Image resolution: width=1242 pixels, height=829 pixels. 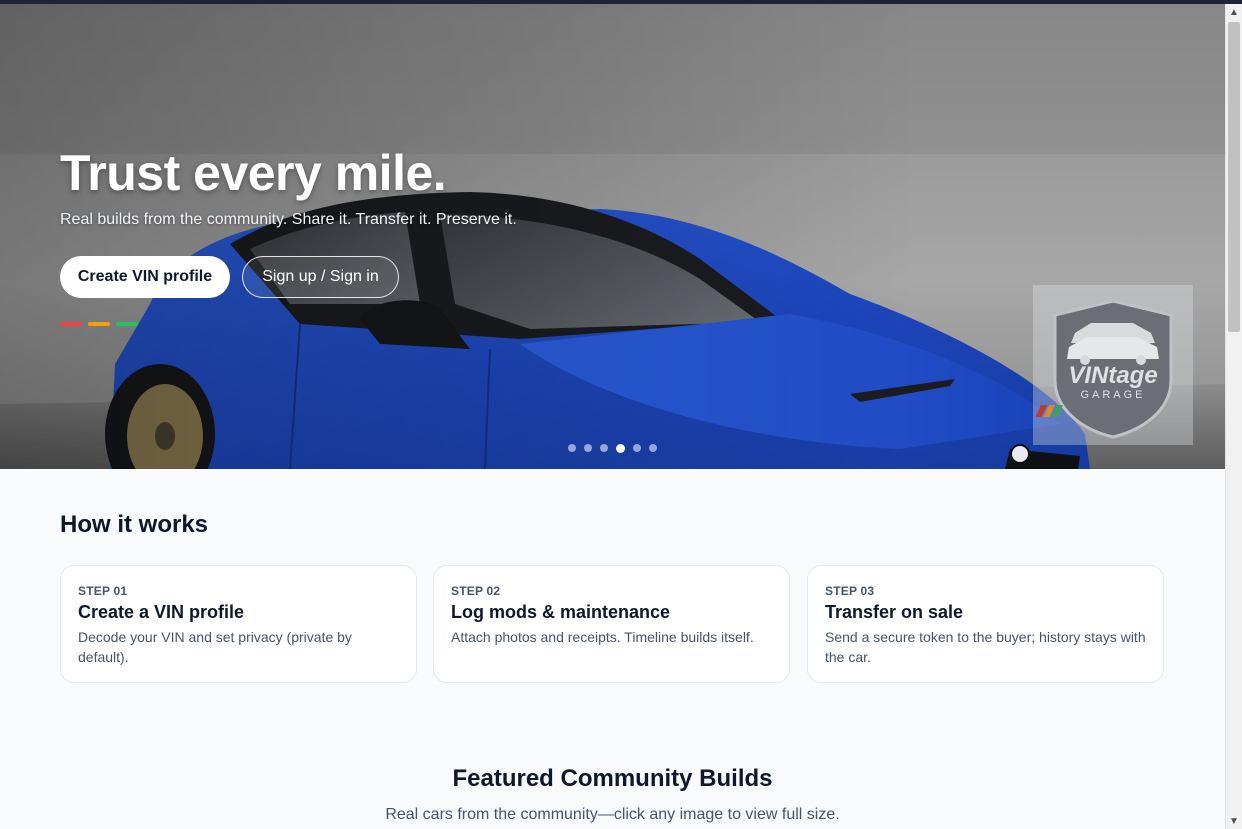 I want to click on svg-text: GARAGE, so click(x=1112, y=395).